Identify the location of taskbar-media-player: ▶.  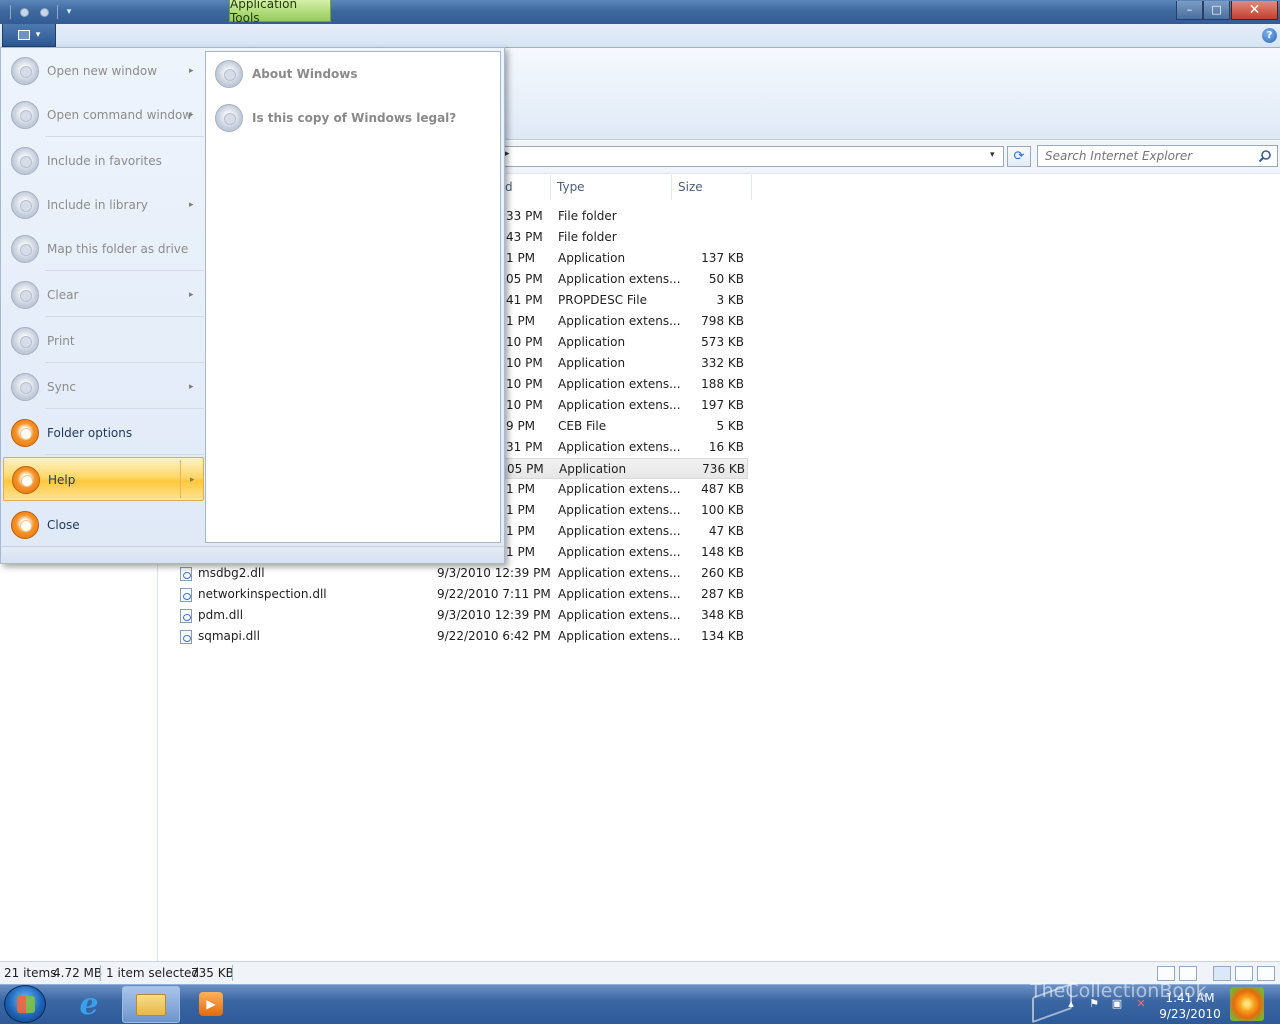
(211, 1004).